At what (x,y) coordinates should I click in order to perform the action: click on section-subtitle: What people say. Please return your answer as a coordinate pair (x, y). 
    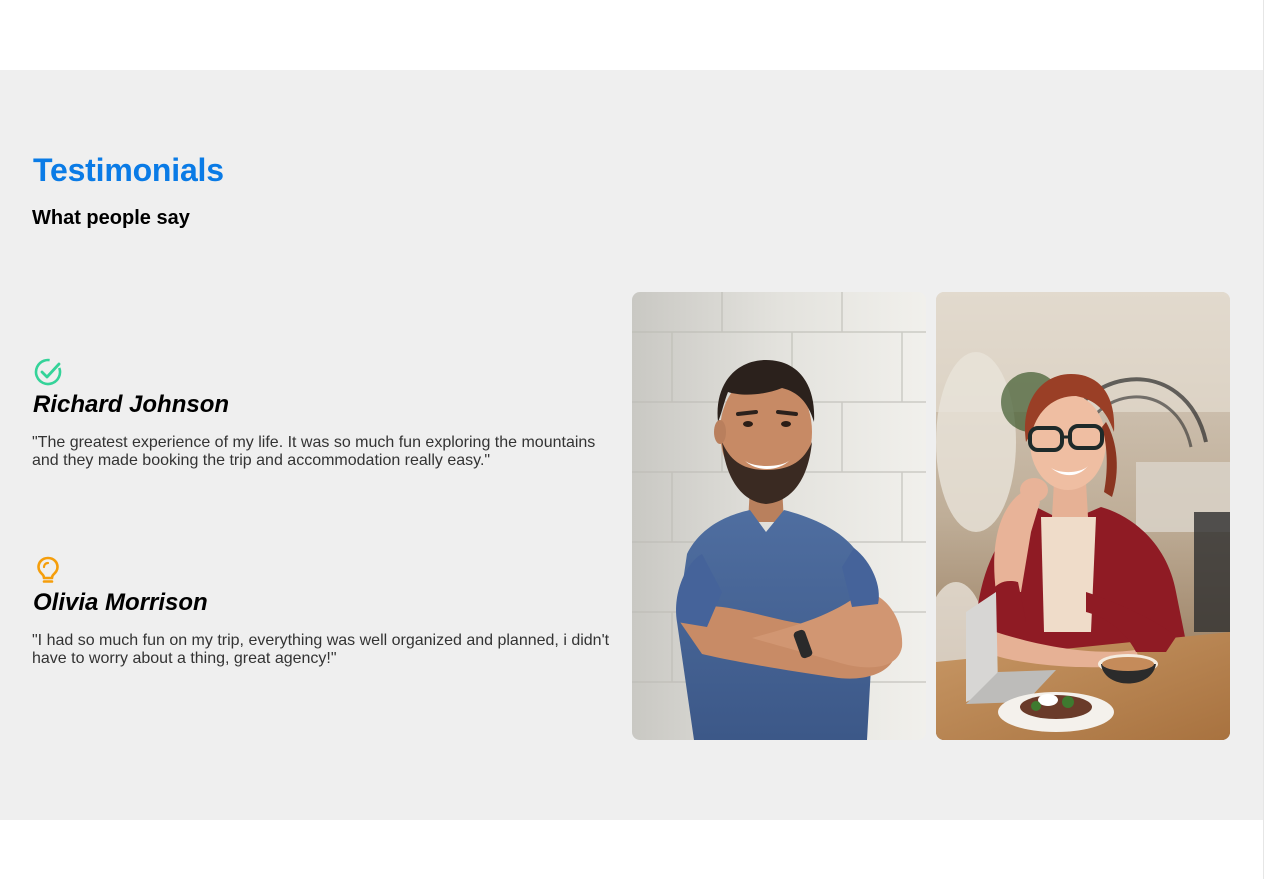
    Looking at the image, I should click on (111, 218).